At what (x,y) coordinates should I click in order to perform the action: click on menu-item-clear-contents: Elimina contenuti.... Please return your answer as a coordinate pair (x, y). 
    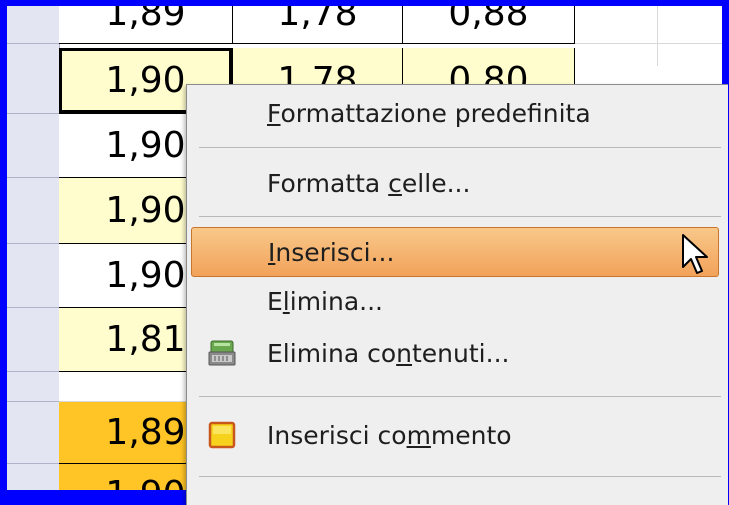
    Looking at the image, I should click on (455, 354).